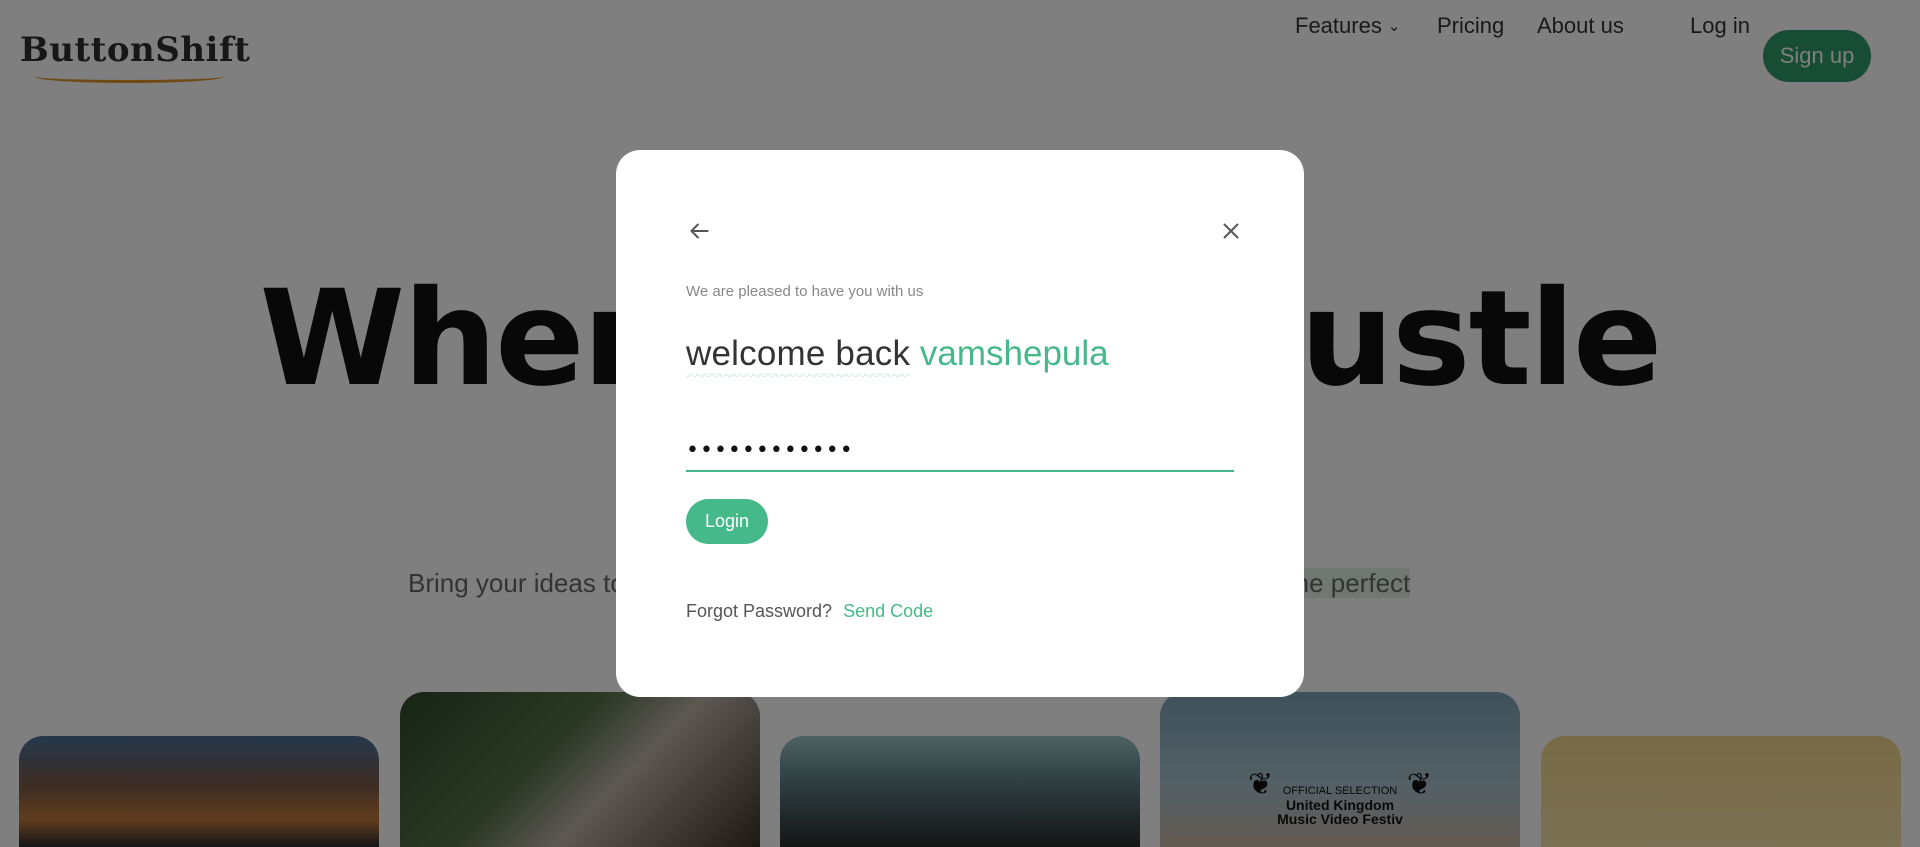 Image resolution: width=1920 pixels, height=847 pixels. Describe the element at coordinates (888, 611) in the screenshot. I see `send-code-link: Send Code` at that location.